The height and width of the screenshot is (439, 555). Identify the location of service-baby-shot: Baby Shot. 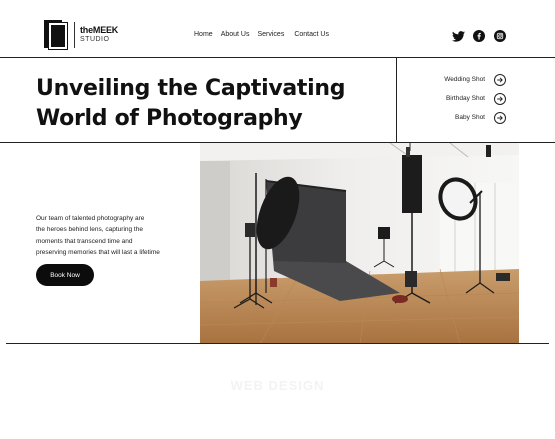
(475, 117).